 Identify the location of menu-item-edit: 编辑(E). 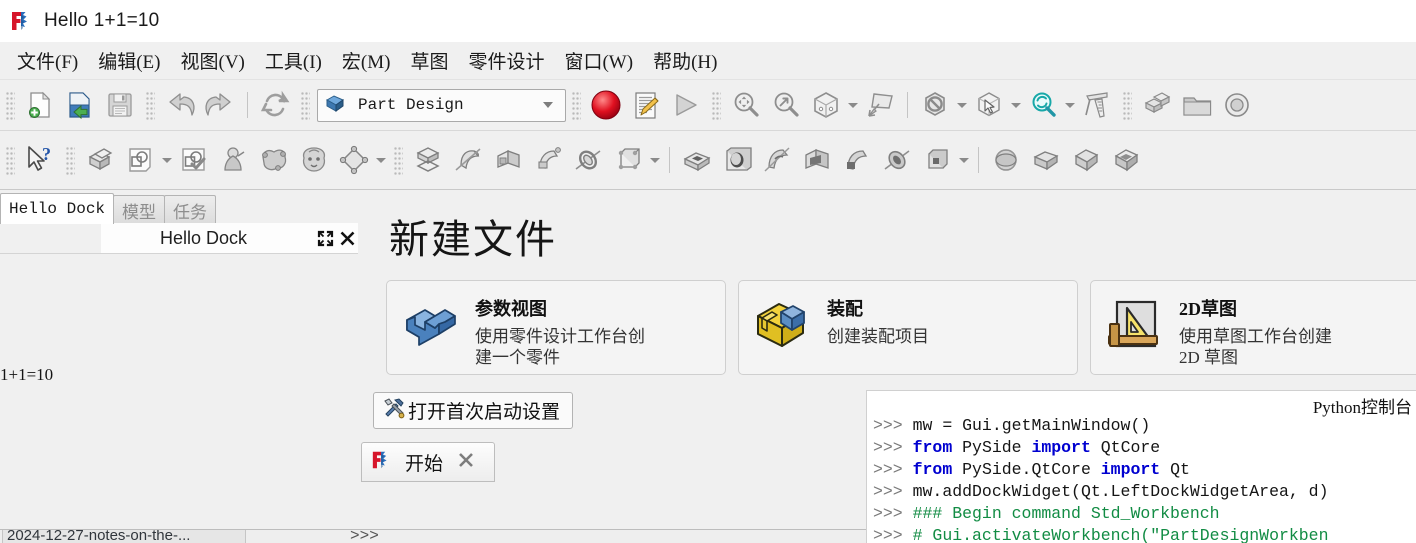
(129, 60).